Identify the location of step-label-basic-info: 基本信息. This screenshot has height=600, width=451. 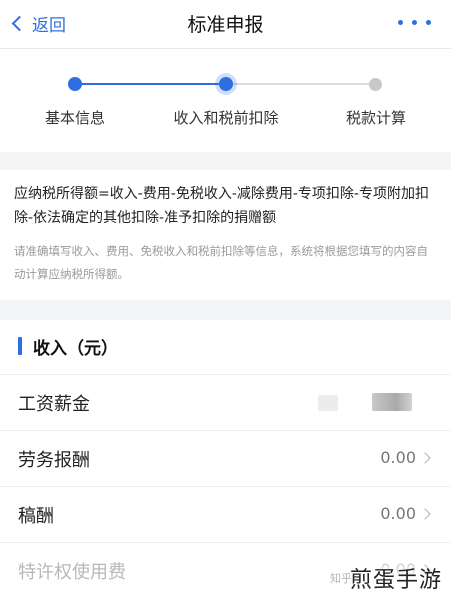
(74, 118).